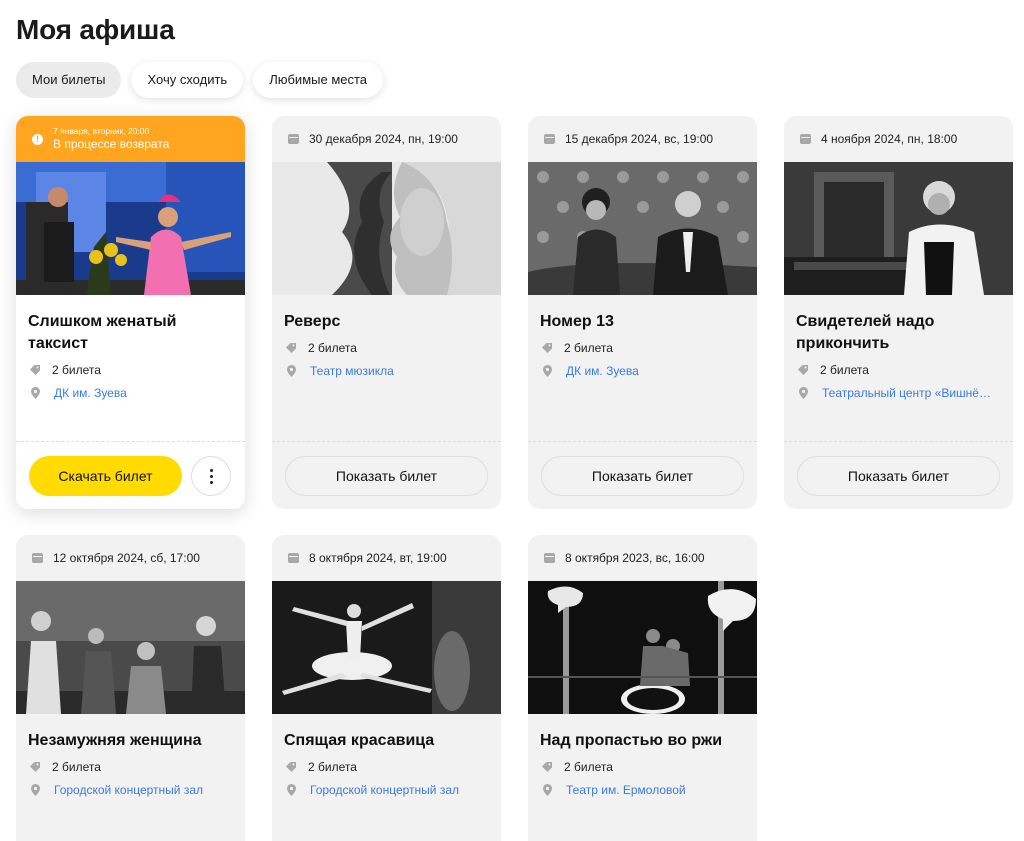 The width and height of the screenshot is (1024, 841). Describe the element at coordinates (126, 558) in the screenshot. I see `event-date: 12 октября 2024, сб, 17:00` at that location.